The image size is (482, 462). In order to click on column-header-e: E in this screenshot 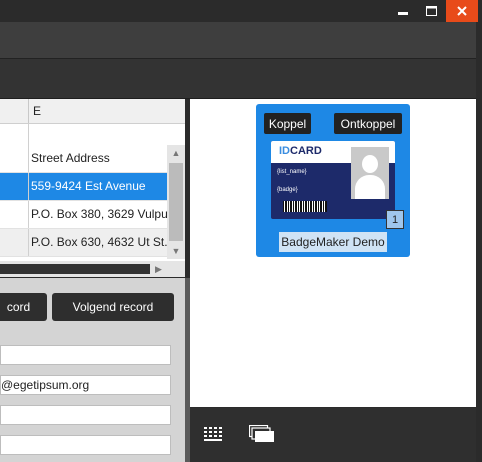, I will do `click(37, 111)`.